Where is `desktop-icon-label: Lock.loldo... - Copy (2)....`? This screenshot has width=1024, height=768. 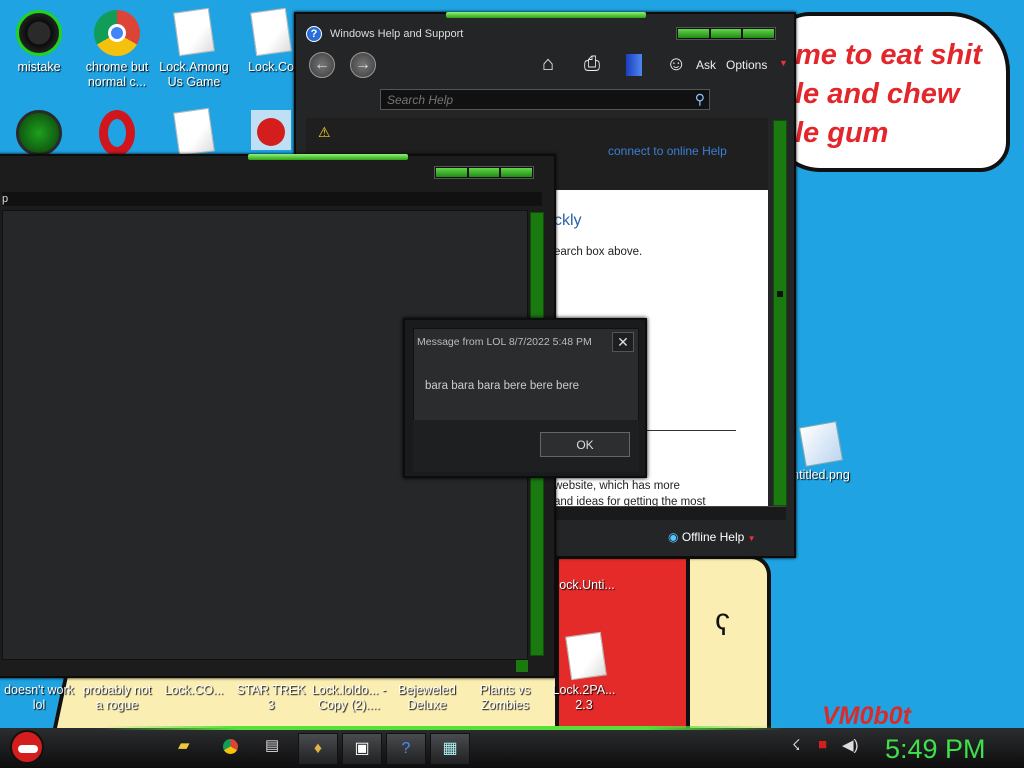 desktop-icon-label: Lock.loldo... - Copy (2).... is located at coordinates (349, 697).